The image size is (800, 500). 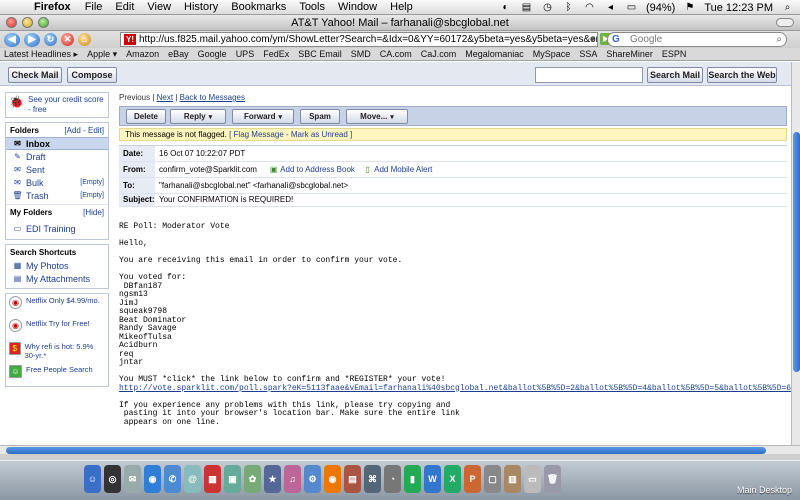 I want to click on folders-add-edit-link: [Add - Edit], so click(x=84, y=130).